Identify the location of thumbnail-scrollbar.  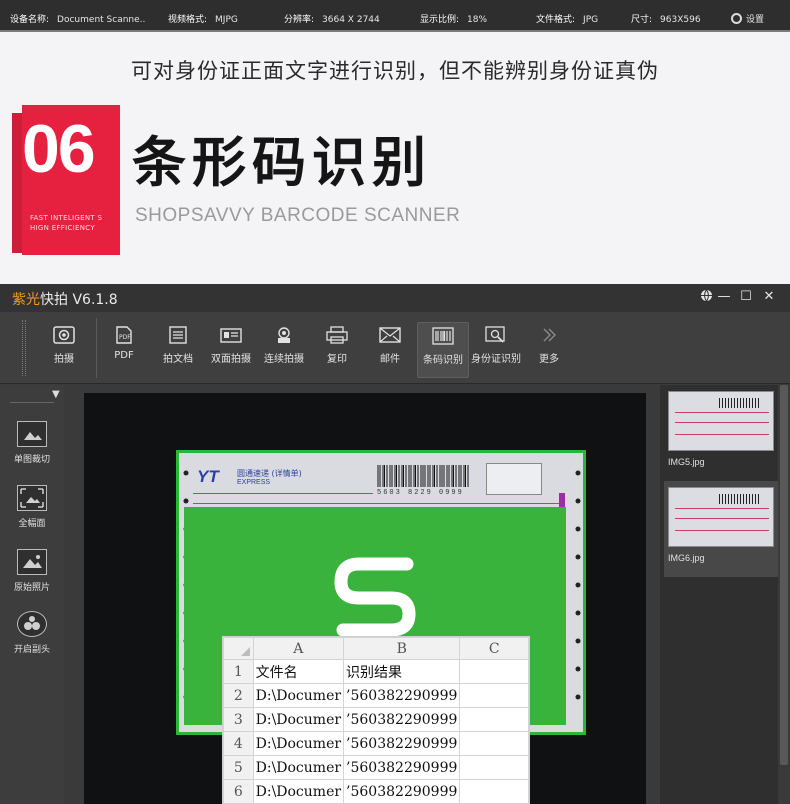
(784, 594).